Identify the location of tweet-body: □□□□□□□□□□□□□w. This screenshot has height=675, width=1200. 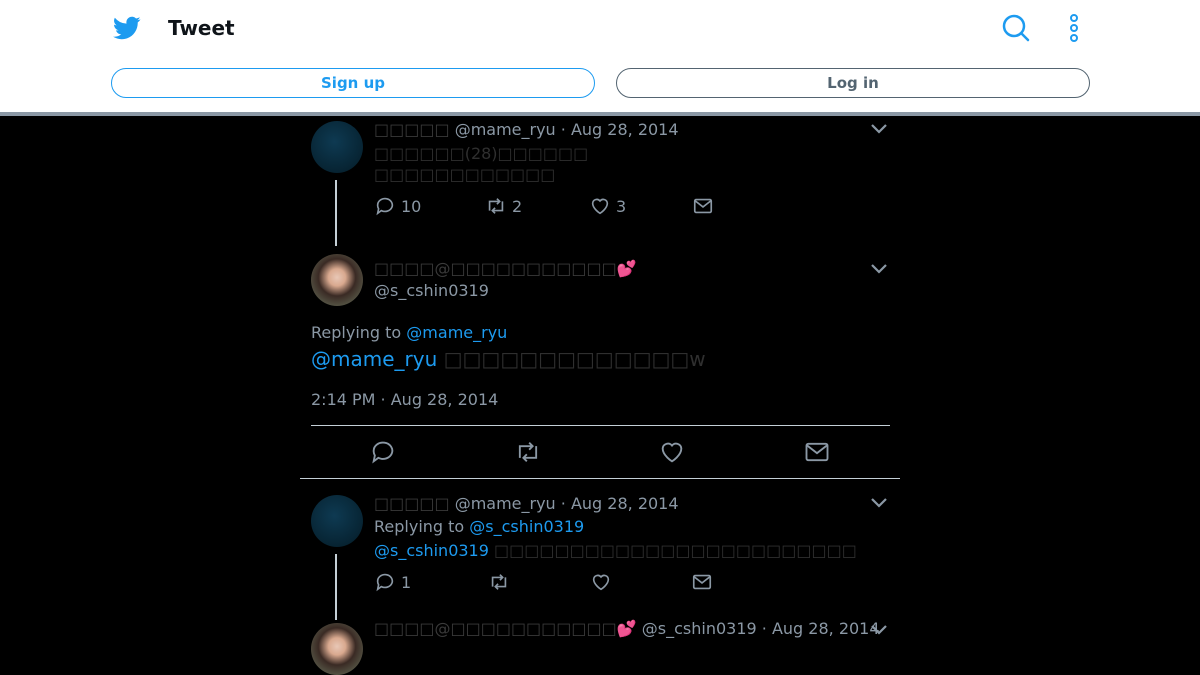
(571, 359).